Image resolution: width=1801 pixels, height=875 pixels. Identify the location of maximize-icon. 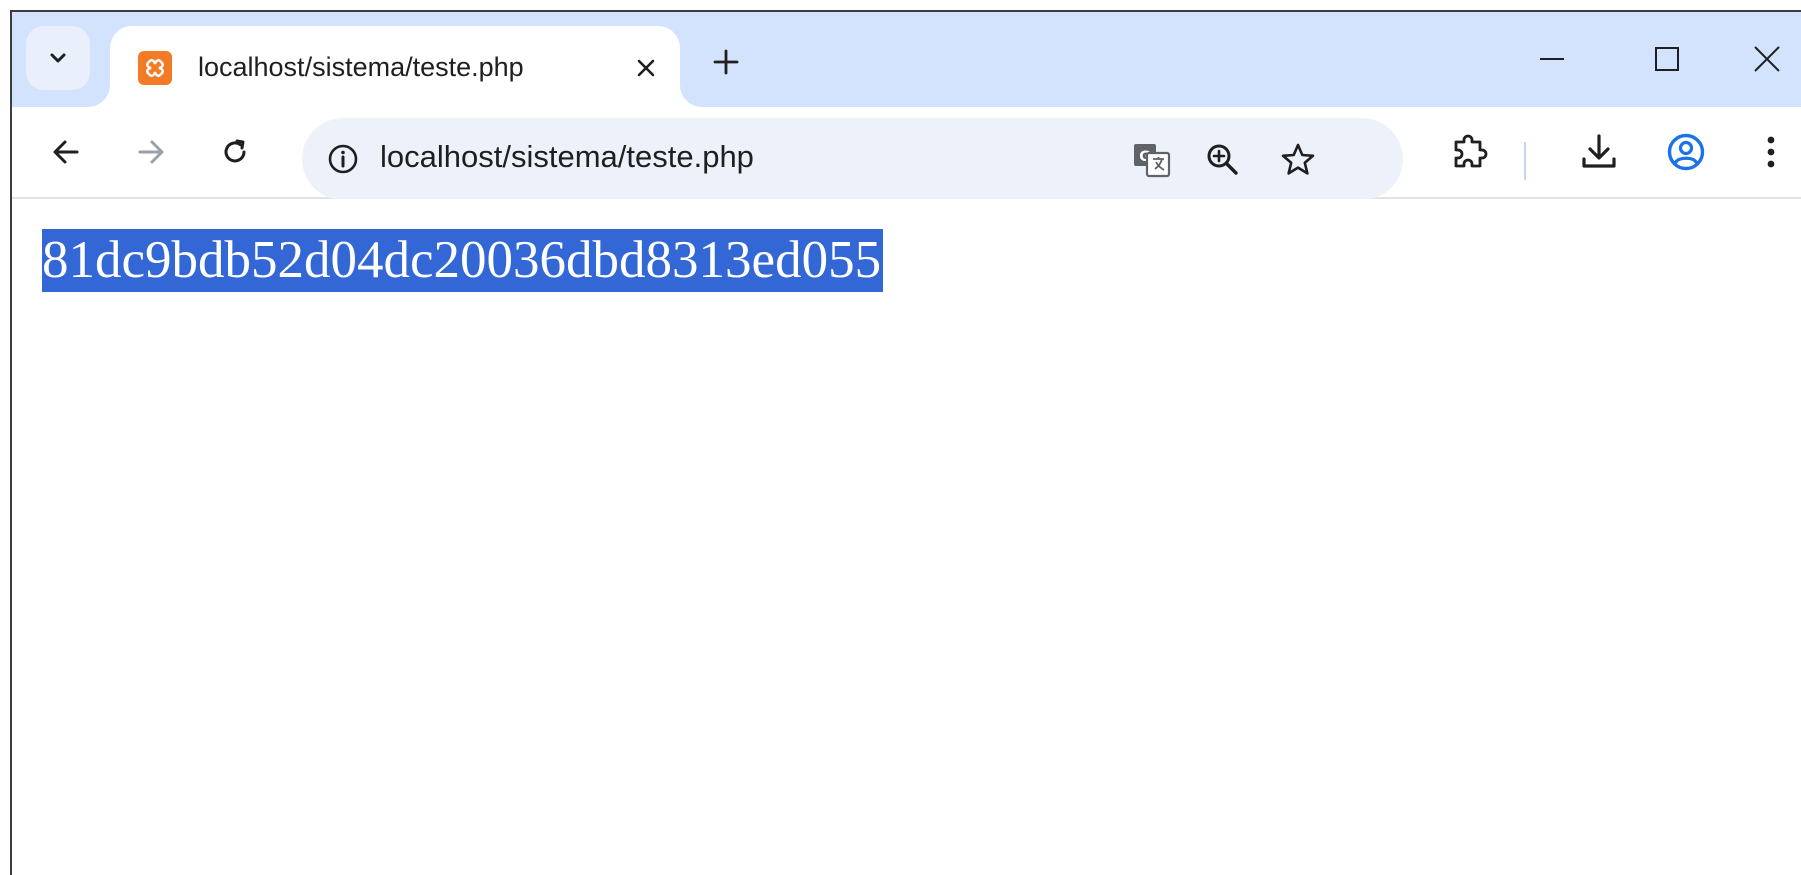
(1667, 59).